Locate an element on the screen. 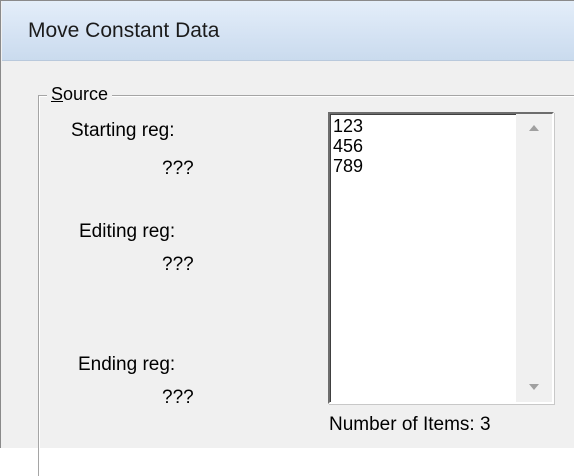 The width and height of the screenshot is (574, 476). item-count-label: Number of Items: 3 is located at coordinates (410, 424).